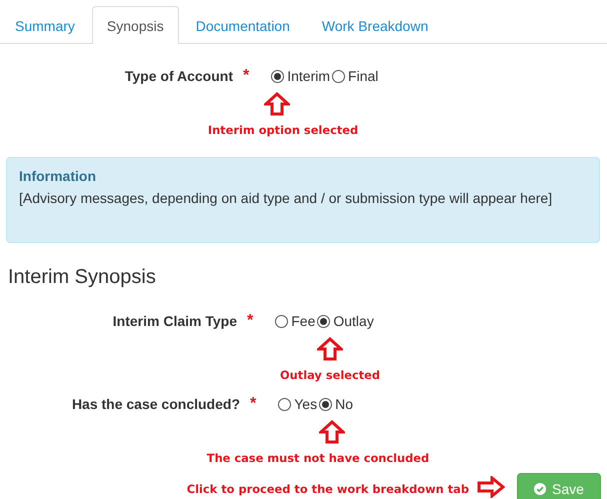 The width and height of the screenshot is (607, 499). What do you see at coordinates (283, 130) in the screenshot?
I see `annotation: Interim option selected` at bounding box center [283, 130].